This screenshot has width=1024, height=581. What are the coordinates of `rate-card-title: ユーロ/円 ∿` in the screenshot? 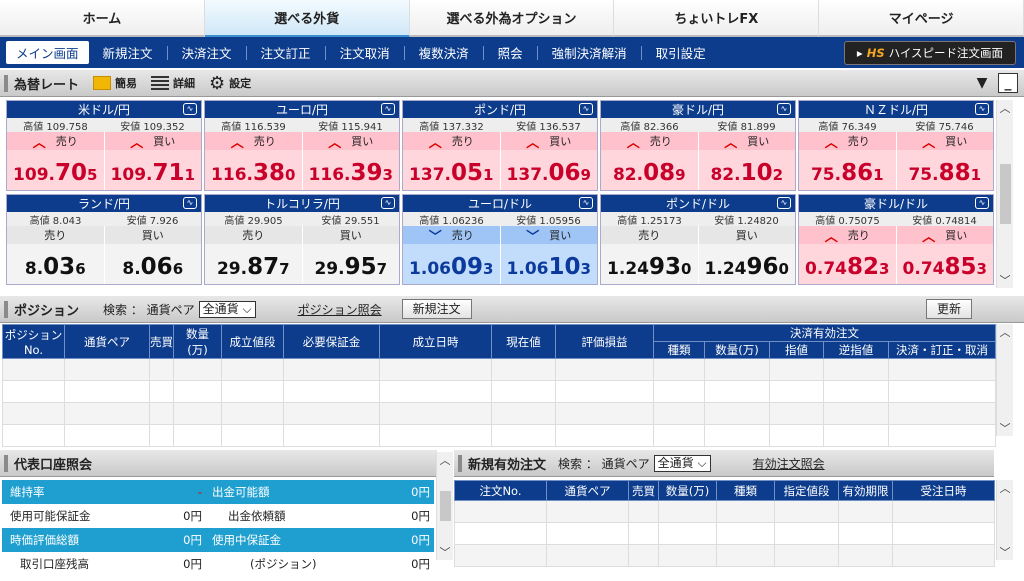 It's located at (302, 109).